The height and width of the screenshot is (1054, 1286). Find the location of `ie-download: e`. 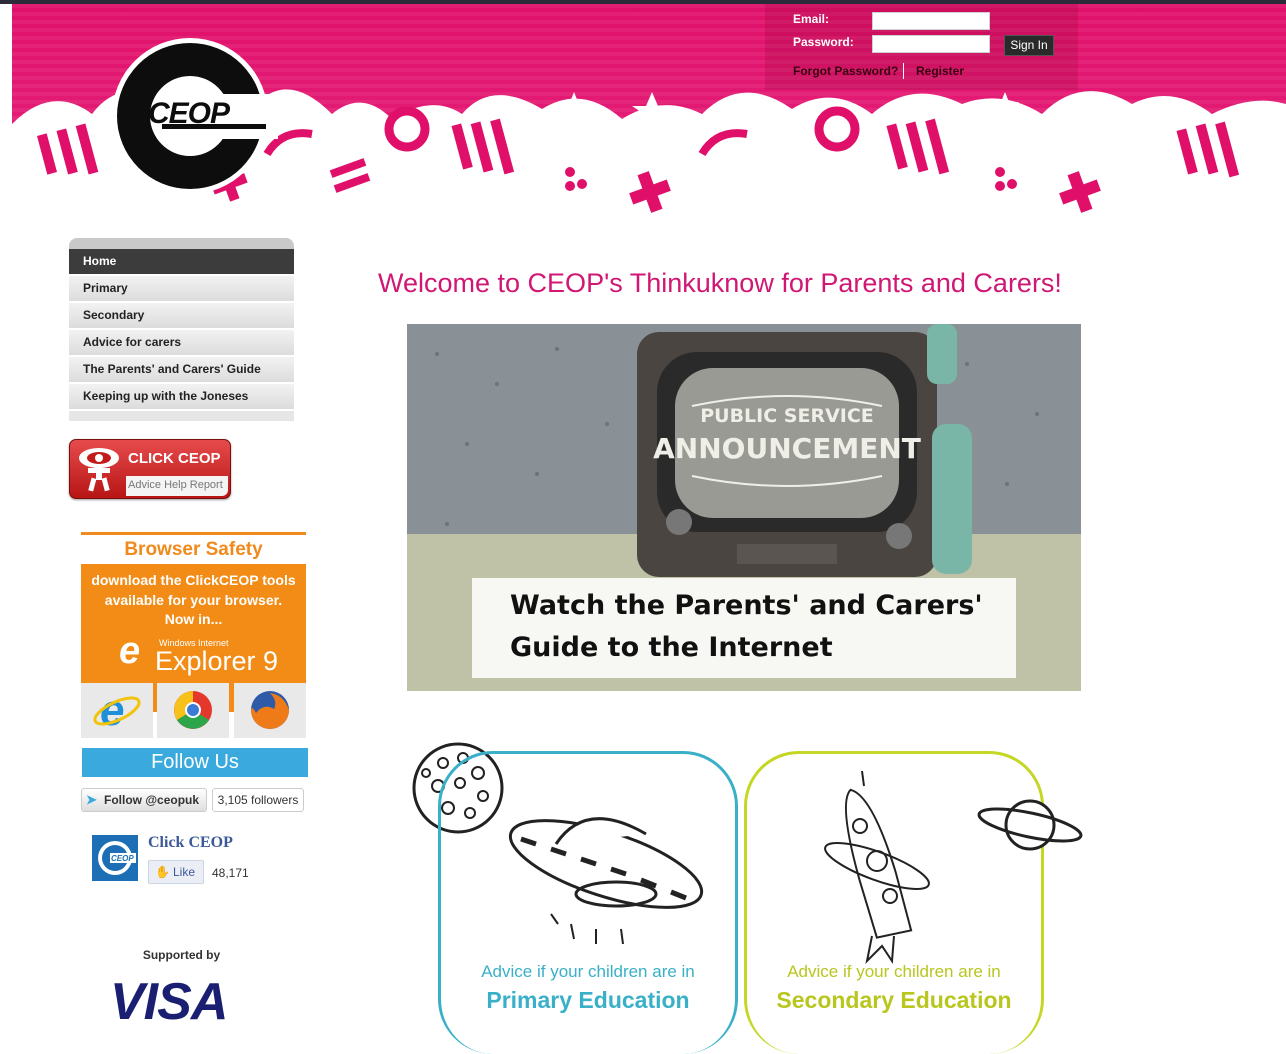

ie-download: e is located at coordinates (117, 710).